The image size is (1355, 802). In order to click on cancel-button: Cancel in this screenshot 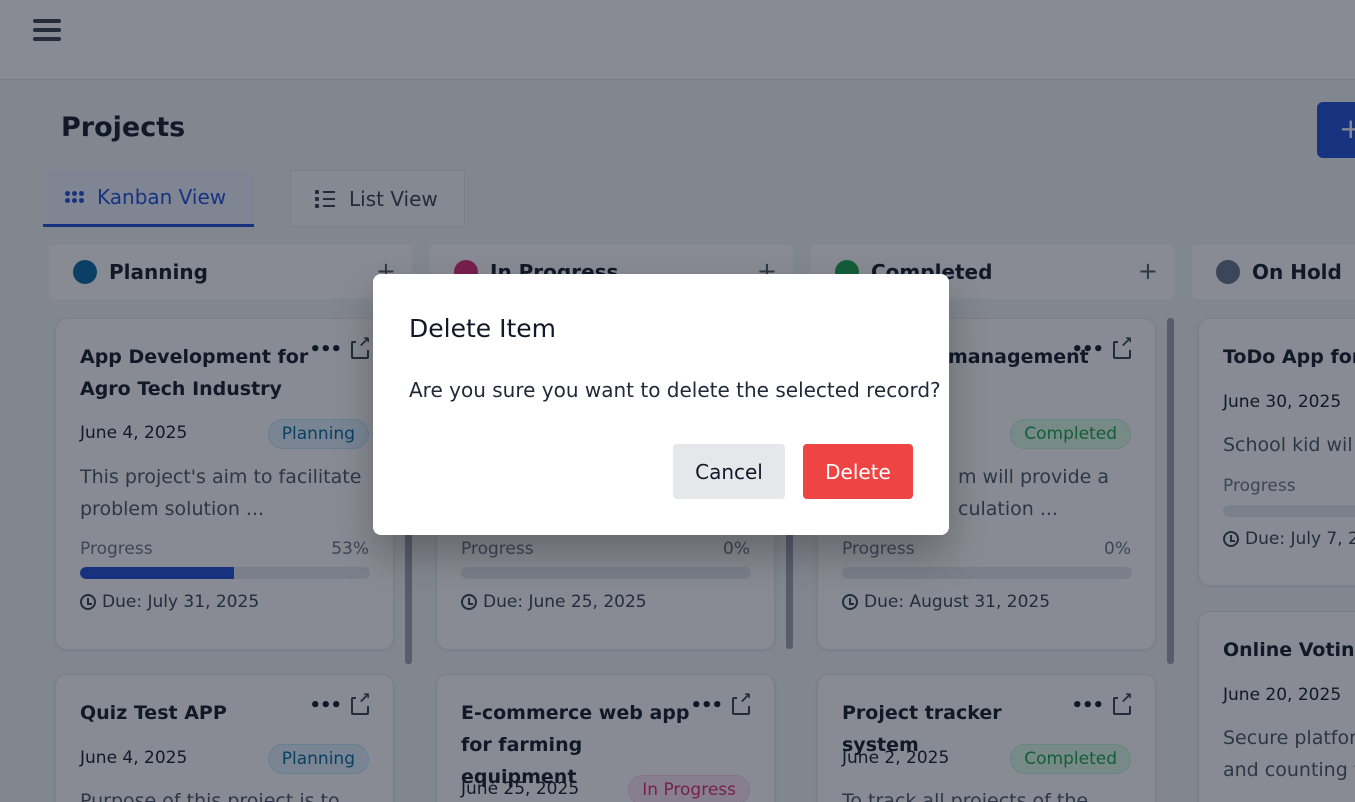, I will do `click(729, 471)`.